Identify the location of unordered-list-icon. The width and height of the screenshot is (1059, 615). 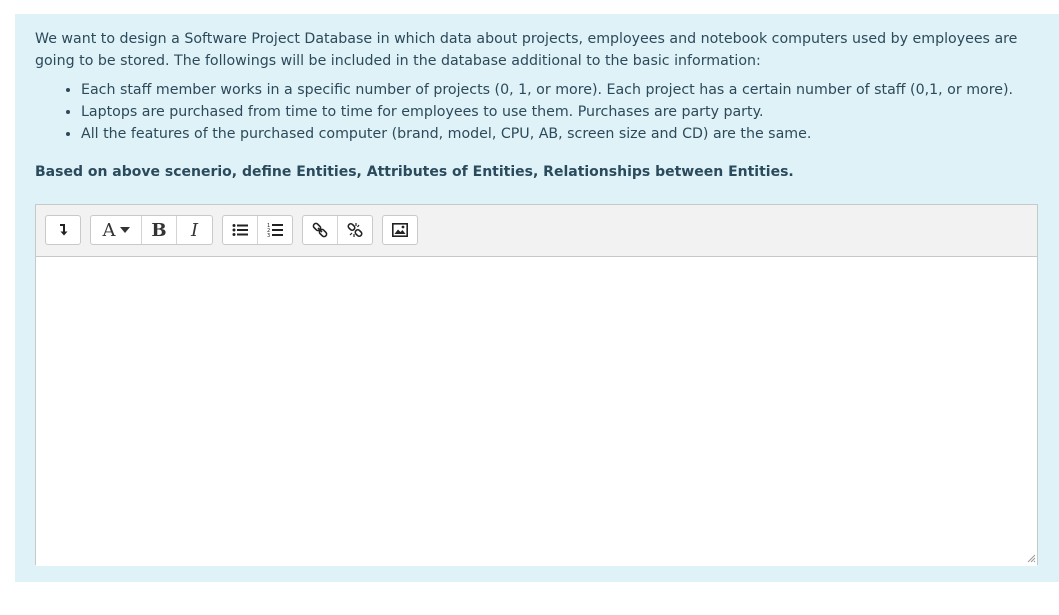
(240, 230).